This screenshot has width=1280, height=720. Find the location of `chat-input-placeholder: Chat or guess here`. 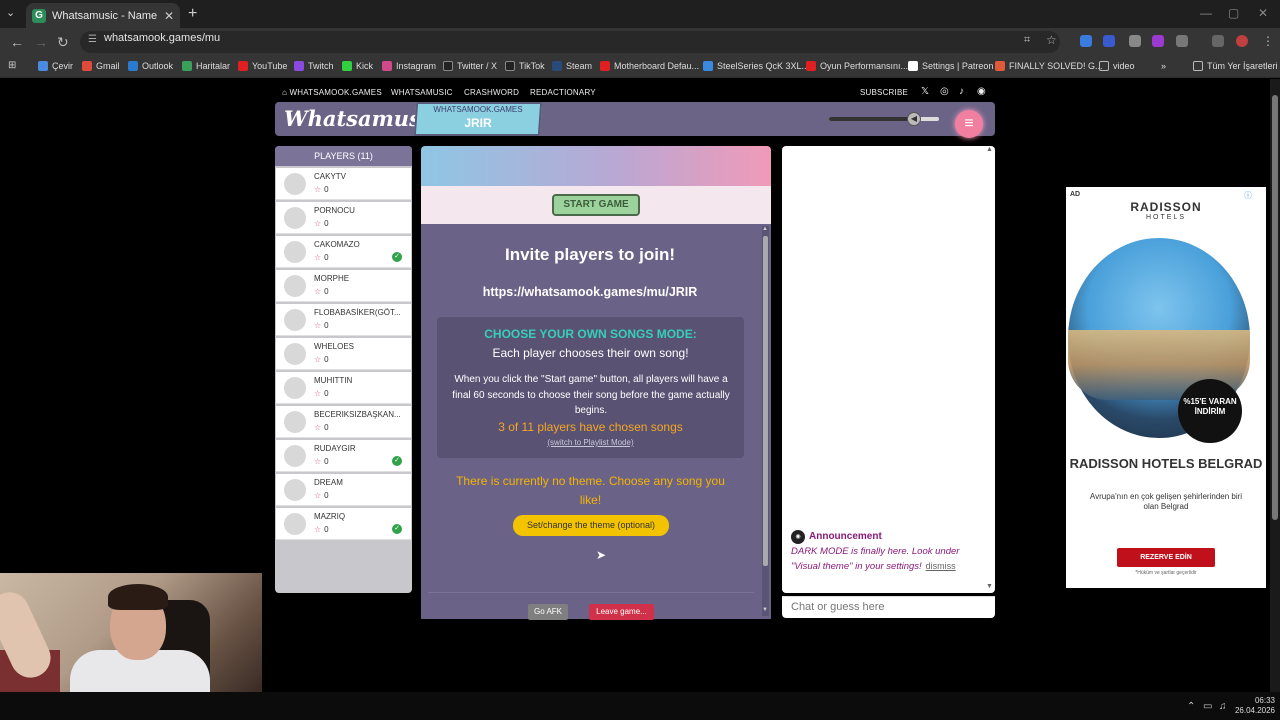

chat-input-placeholder: Chat or guess here is located at coordinates (838, 607).